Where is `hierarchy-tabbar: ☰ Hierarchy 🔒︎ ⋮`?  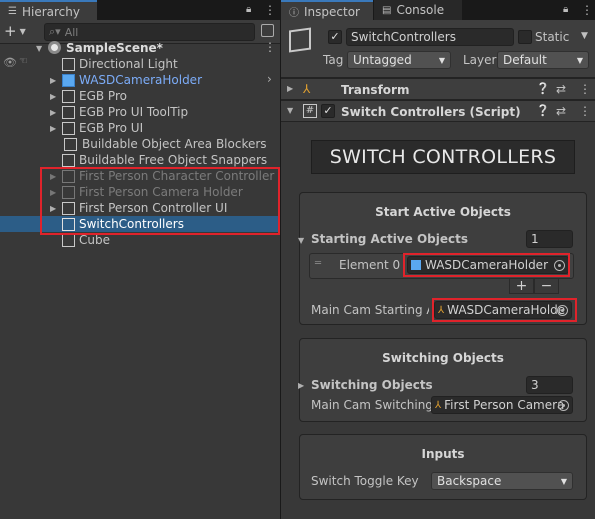 hierarchy-tabbar: ☰ Hierarchy 🔒︎ ⋮ is located at coordinates (140, 10).